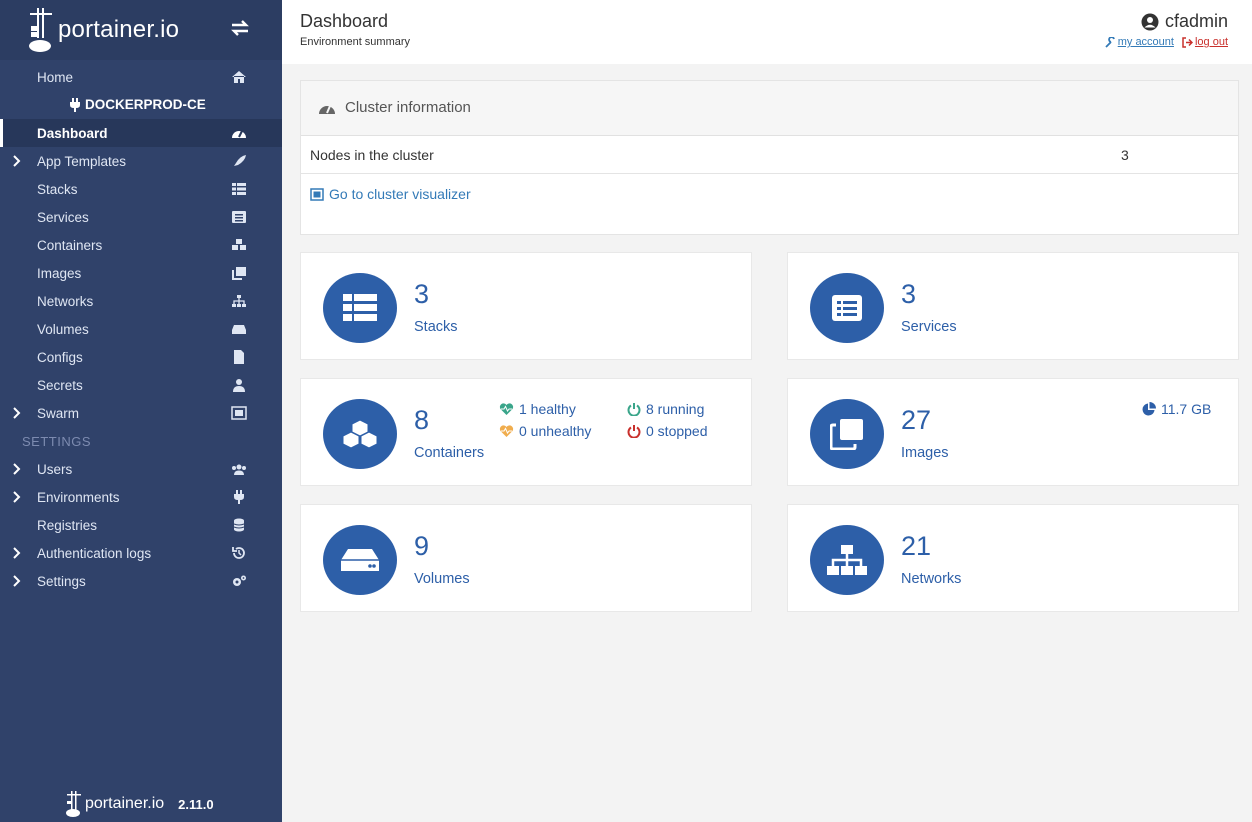 Image resolution: width=1252 pixels, height=822 pixels. I want to click on sidebar-item-environments: Environments, so click(141, 497).